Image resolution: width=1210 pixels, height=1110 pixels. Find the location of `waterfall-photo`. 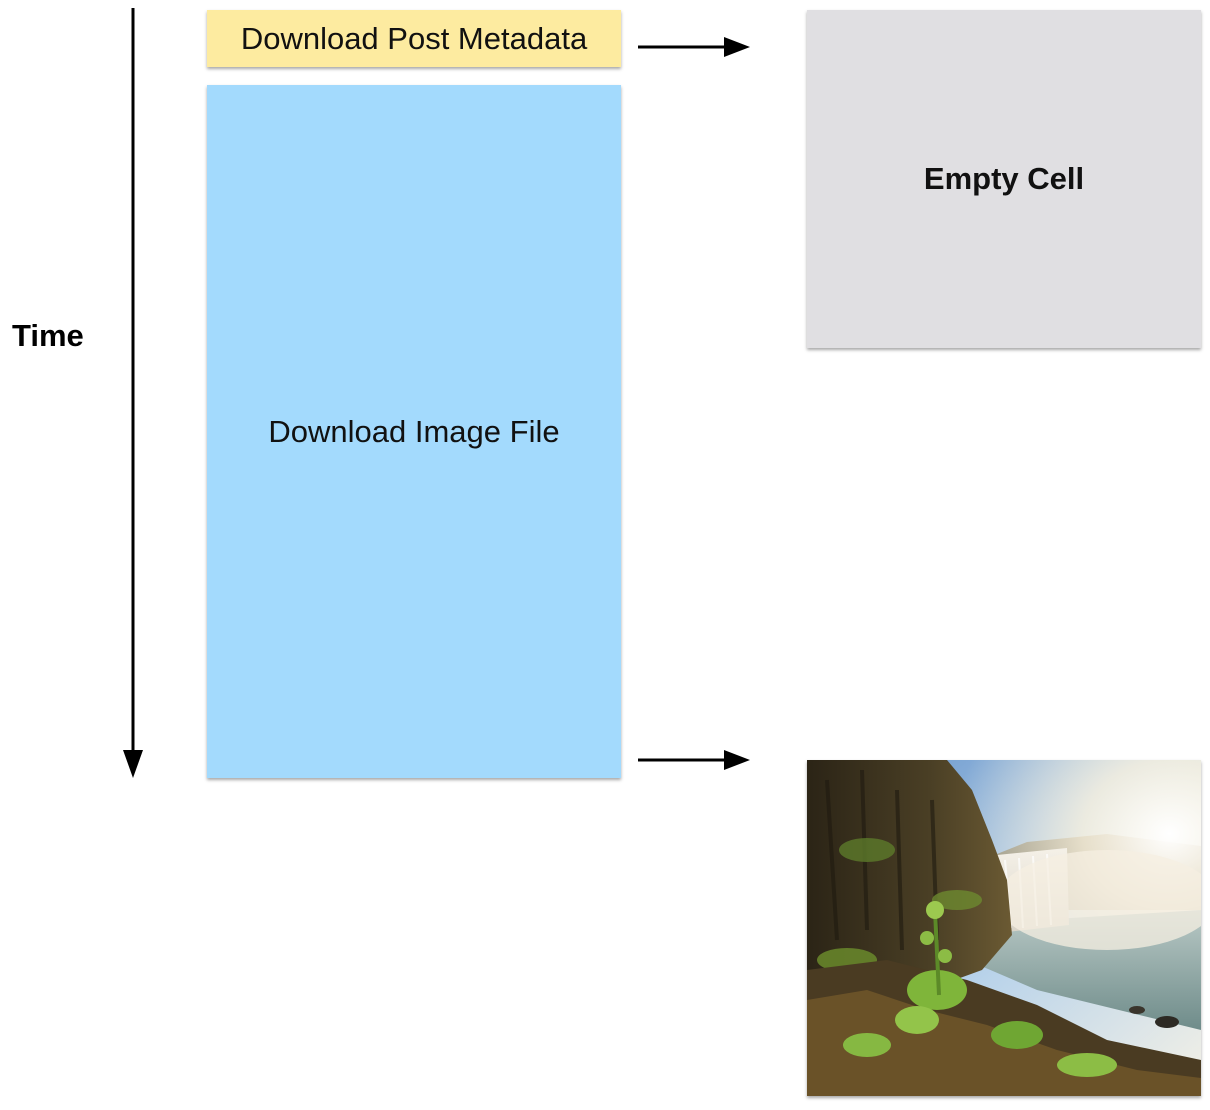

waterfall-photo is located at coordinates (1004, 928).